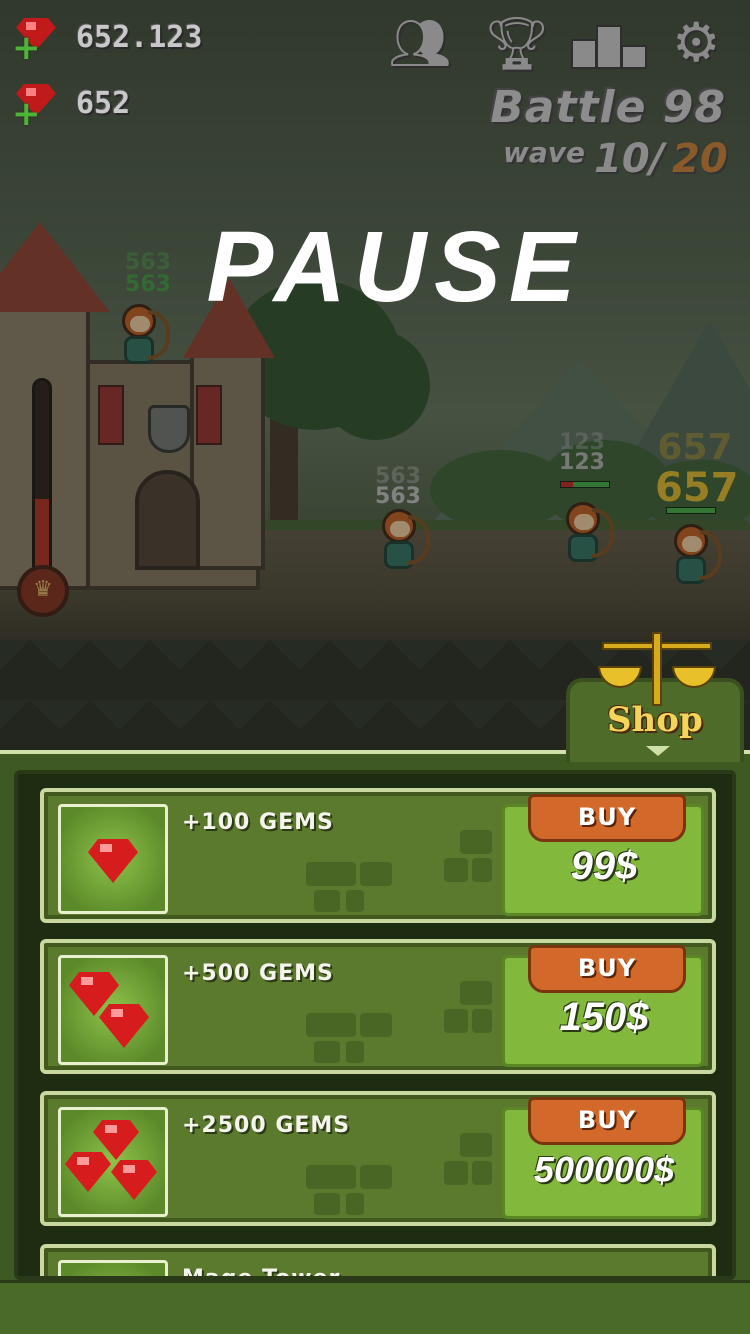 This screenshot has width=750, height=1334. Describe the element at coordinates (700, 159) in the screenshot. I see `wave-max: 20` at that location.